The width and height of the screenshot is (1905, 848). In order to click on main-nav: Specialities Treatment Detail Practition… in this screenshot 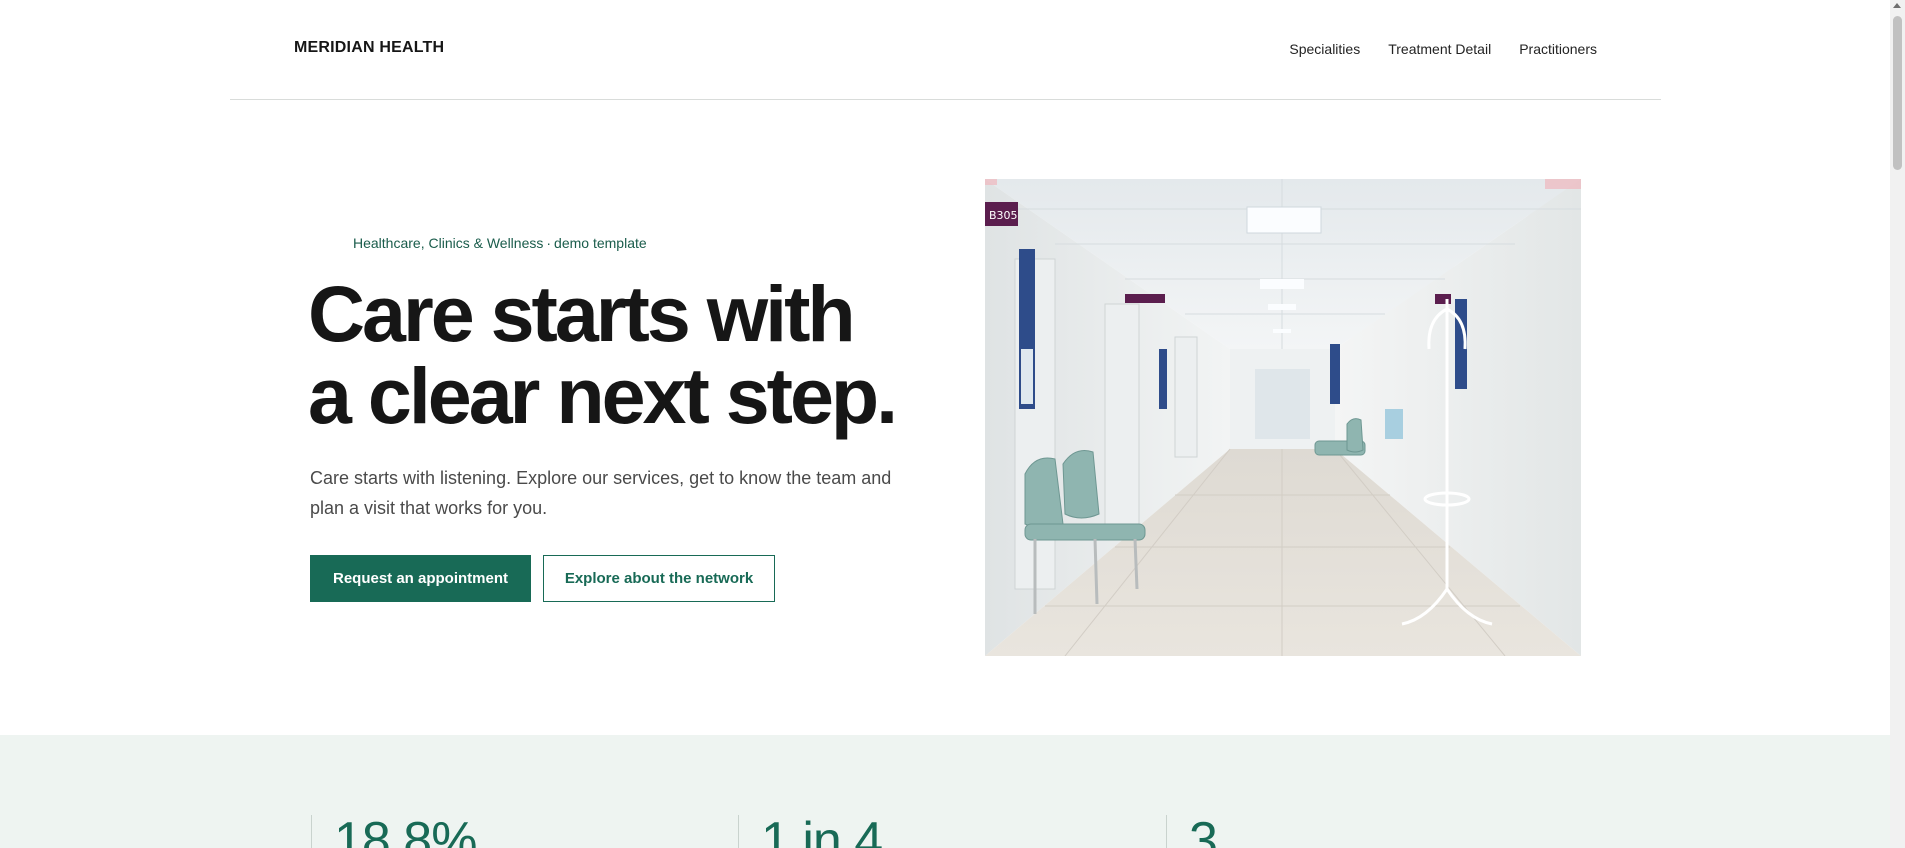, I will do `click(1443, 49)`.